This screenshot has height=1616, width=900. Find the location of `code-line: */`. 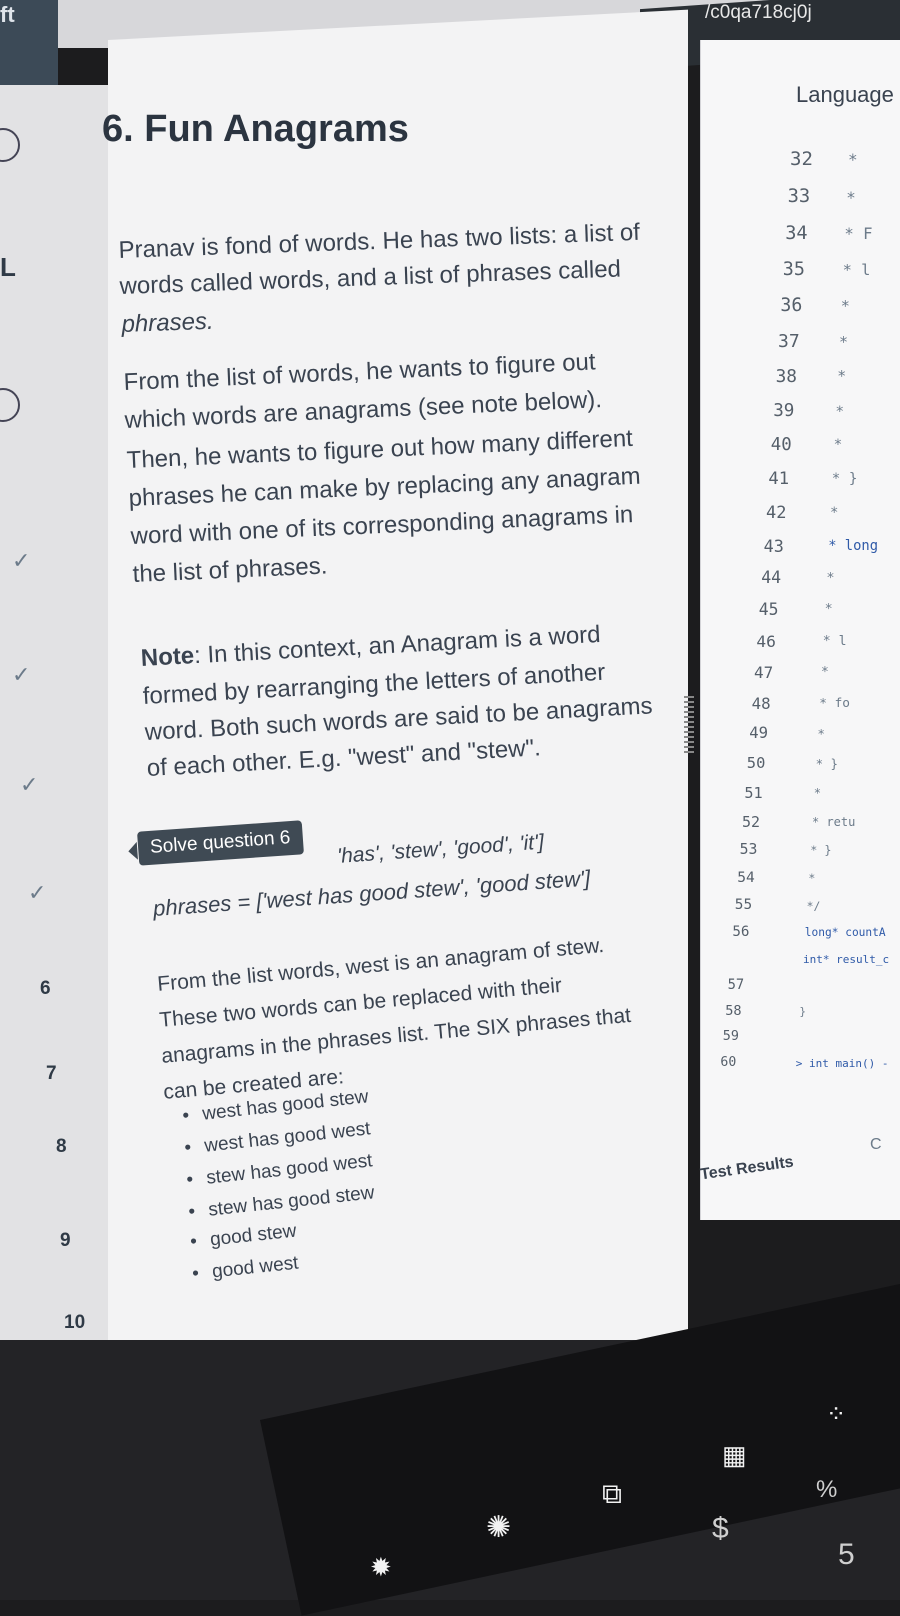

code-line: */ is located at coordinates (814, 906).